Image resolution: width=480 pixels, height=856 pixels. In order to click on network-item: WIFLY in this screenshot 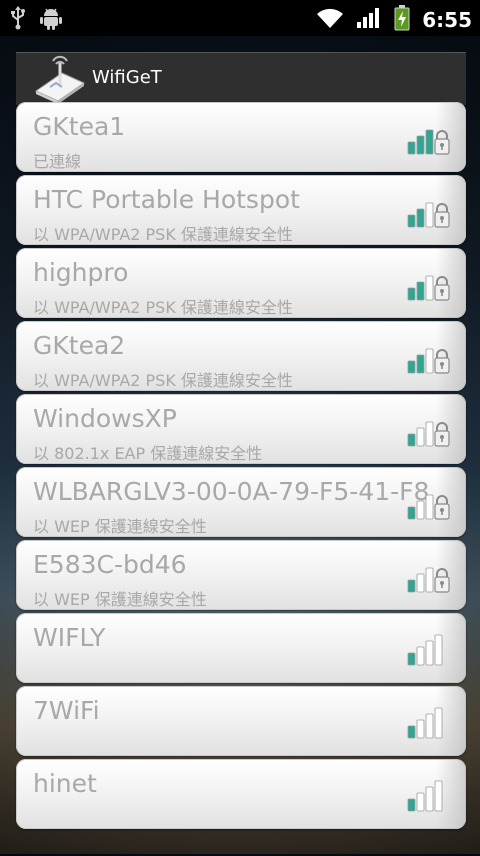, I will do `click(241, 648)`.